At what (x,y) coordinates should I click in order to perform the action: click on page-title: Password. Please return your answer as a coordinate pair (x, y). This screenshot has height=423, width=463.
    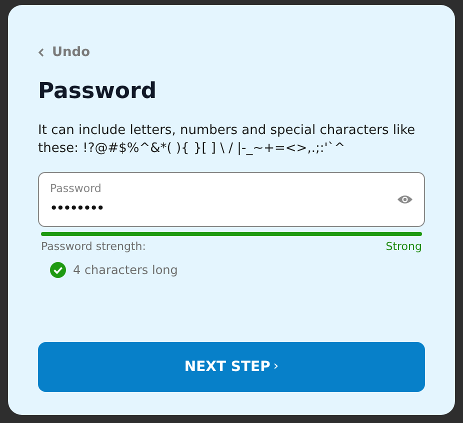
    Looking at the image, I should click on (97, 92).